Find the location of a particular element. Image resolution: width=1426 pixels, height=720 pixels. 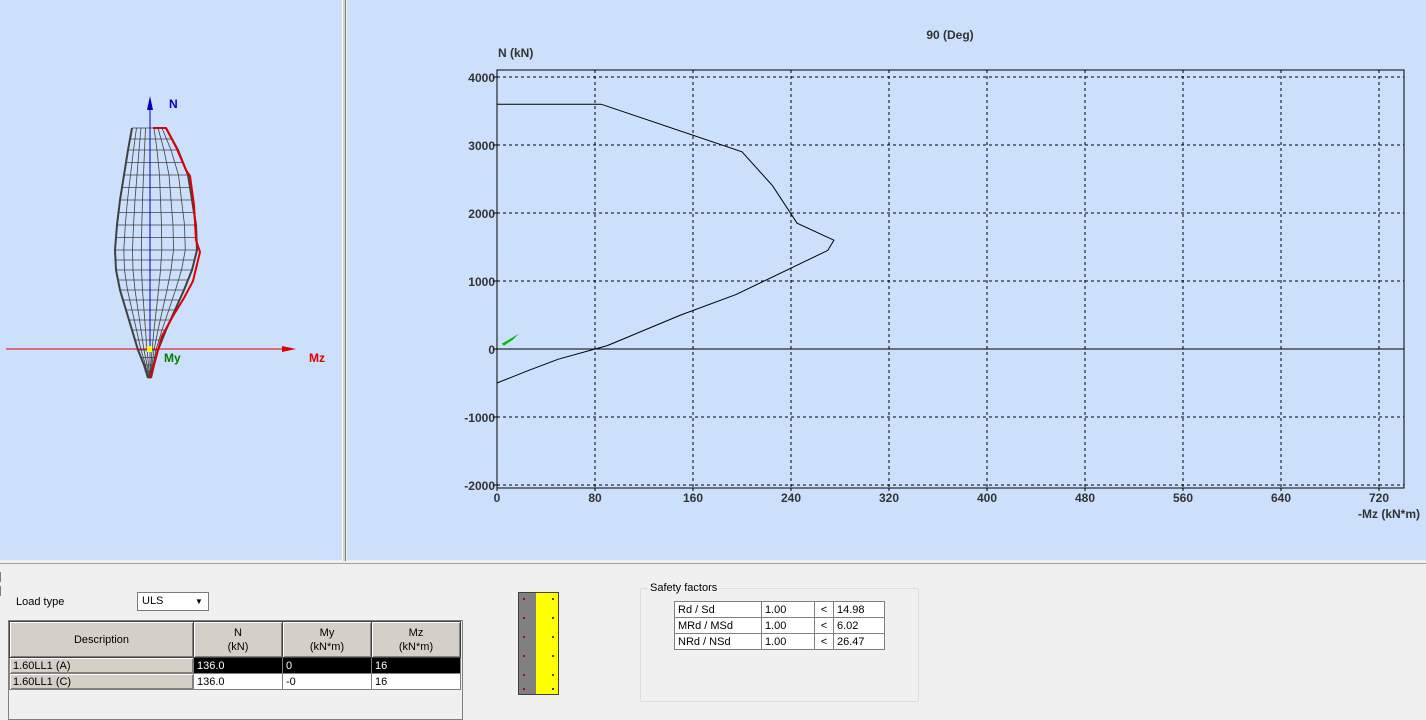

chart-title: 90 (Deg) is located at coordinates (949, 35).